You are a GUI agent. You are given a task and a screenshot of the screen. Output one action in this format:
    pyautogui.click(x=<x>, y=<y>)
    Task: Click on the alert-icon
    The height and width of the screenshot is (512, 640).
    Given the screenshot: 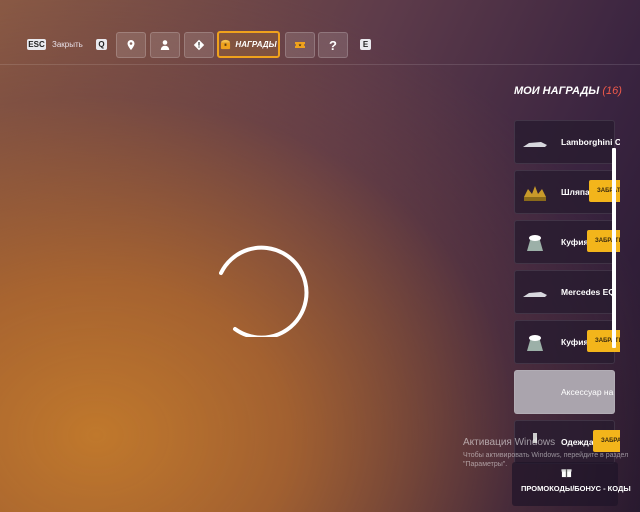 What is the action you would take?
    pyautogui.click(x=199, y=45)
    